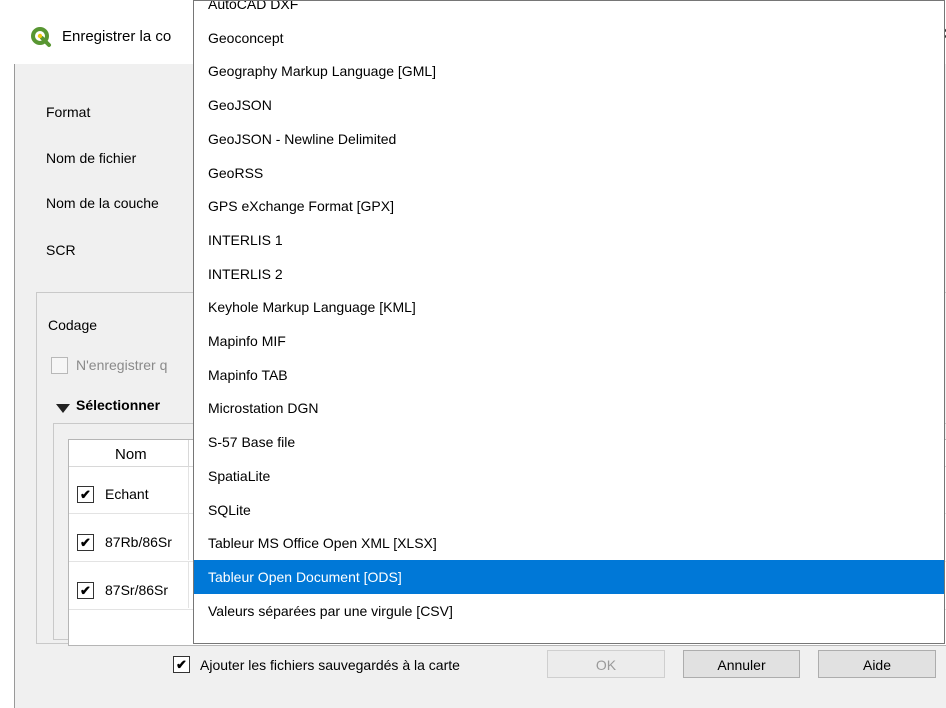  Describe the element at coordinates (188, 453) in the screenshot. I see `column-separator` at that location.